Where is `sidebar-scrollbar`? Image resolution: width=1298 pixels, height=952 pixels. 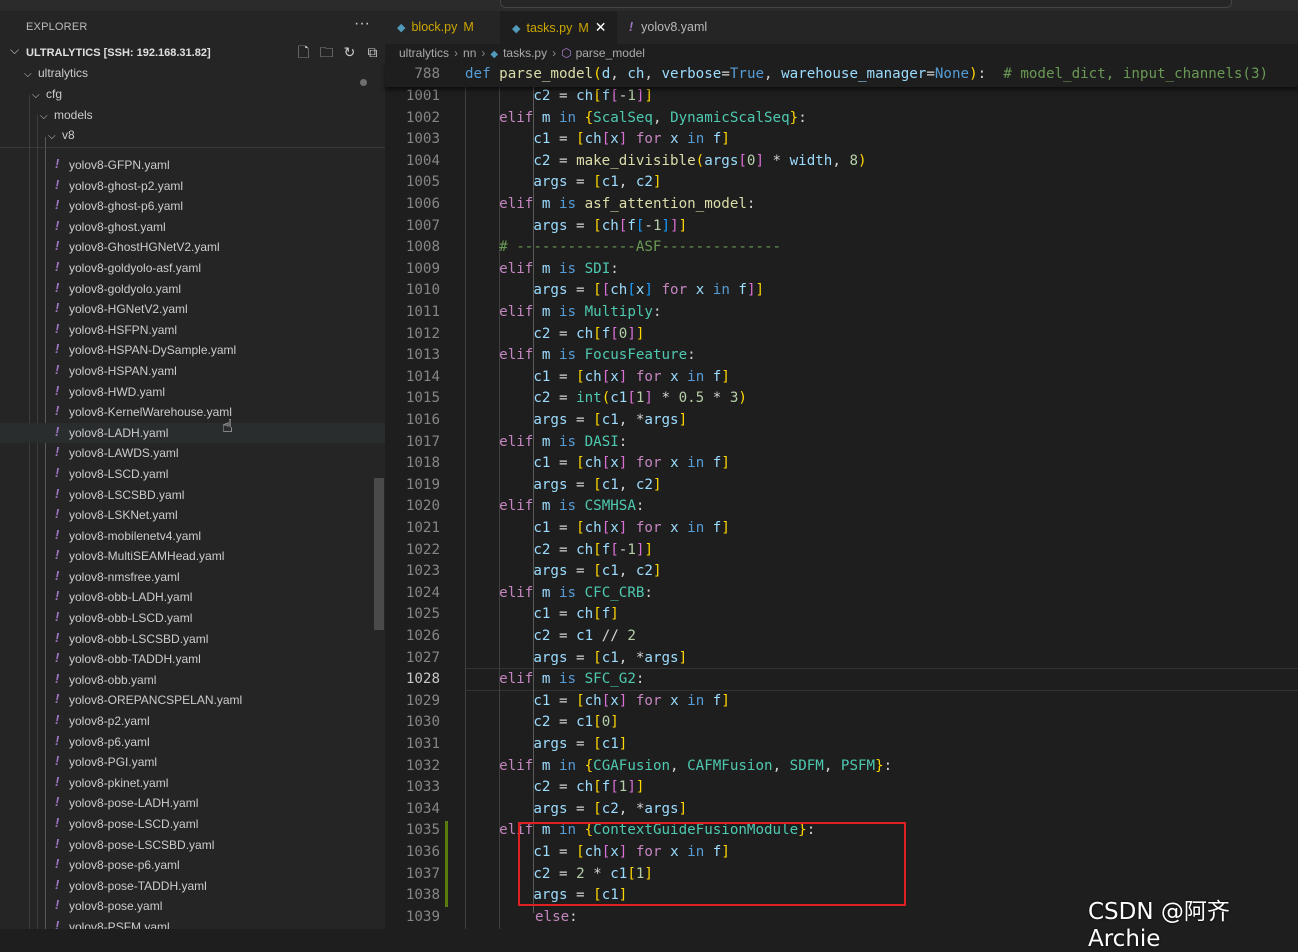 sidebar-scrollbar is located at coordinates (379, 554).